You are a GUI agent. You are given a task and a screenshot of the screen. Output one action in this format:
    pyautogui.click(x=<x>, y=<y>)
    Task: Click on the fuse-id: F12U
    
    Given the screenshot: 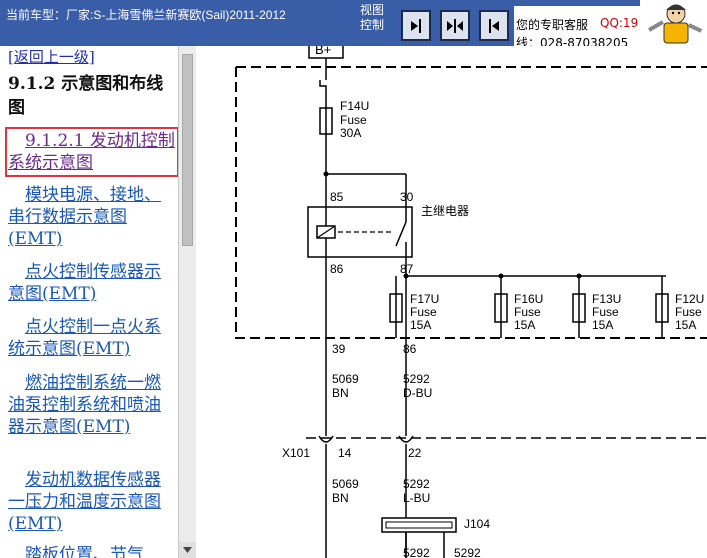 What is the action you would take?
    pyautogui.click(x=689, y=299)
    